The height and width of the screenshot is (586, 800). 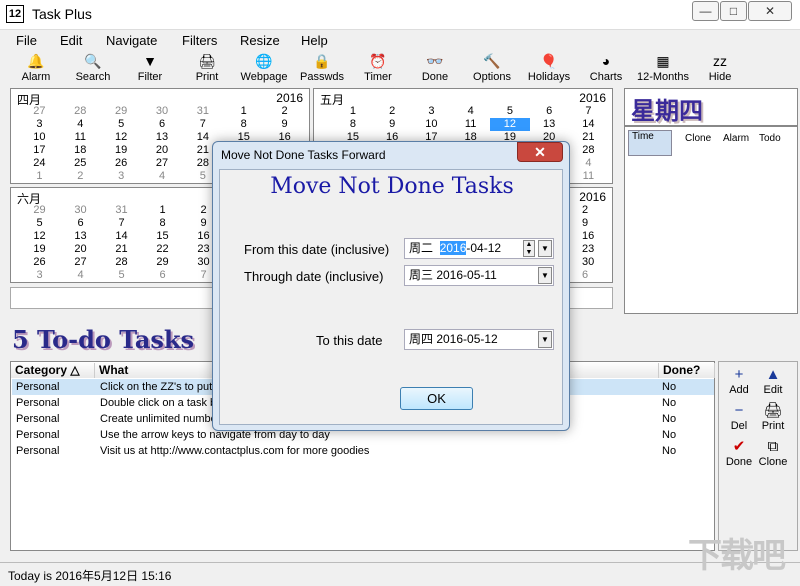 What do you see at coordinates (739, 381) in the screenshot?
I see `todo-add-button: + Add` at bounding box center [739, 381].